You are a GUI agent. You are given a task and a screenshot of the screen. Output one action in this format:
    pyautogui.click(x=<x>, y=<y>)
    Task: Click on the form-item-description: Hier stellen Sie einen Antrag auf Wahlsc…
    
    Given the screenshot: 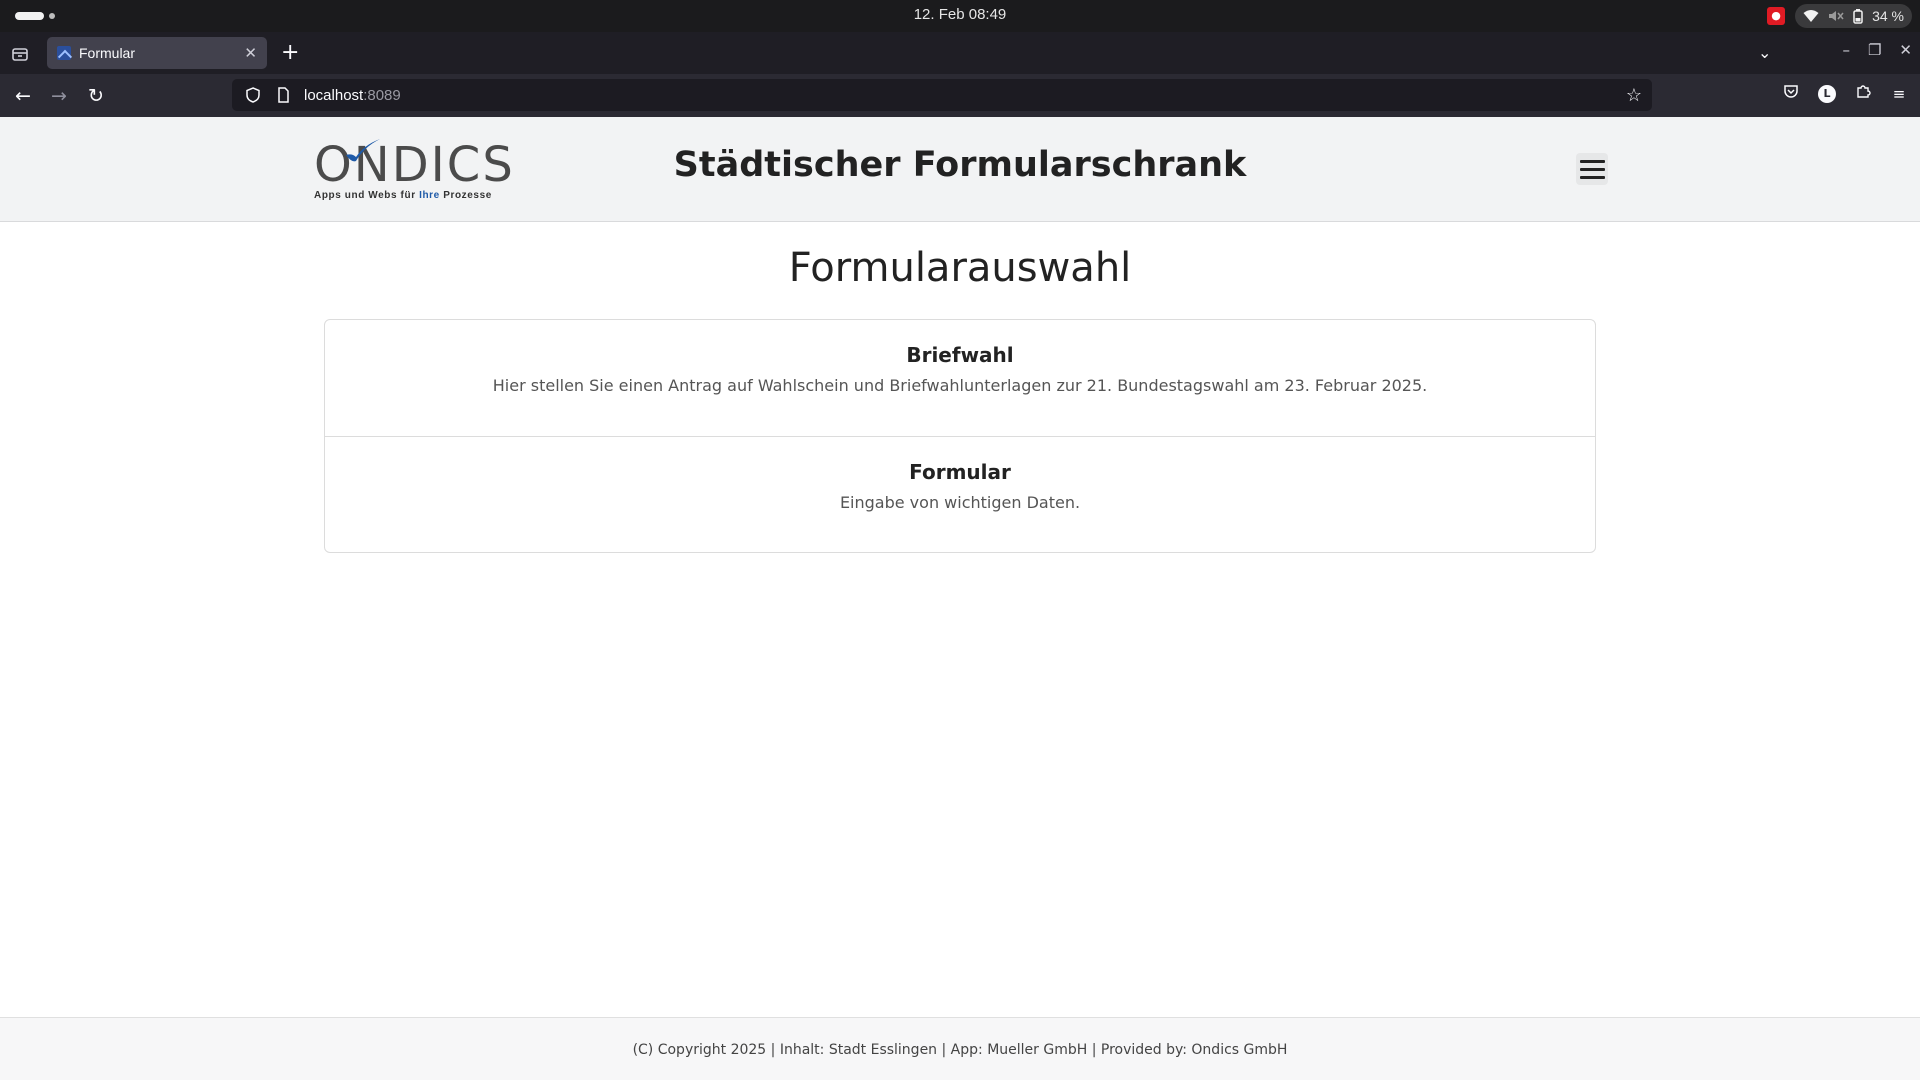 What is the action you would take?
    pyautogui.click(x=960, y=385)
    